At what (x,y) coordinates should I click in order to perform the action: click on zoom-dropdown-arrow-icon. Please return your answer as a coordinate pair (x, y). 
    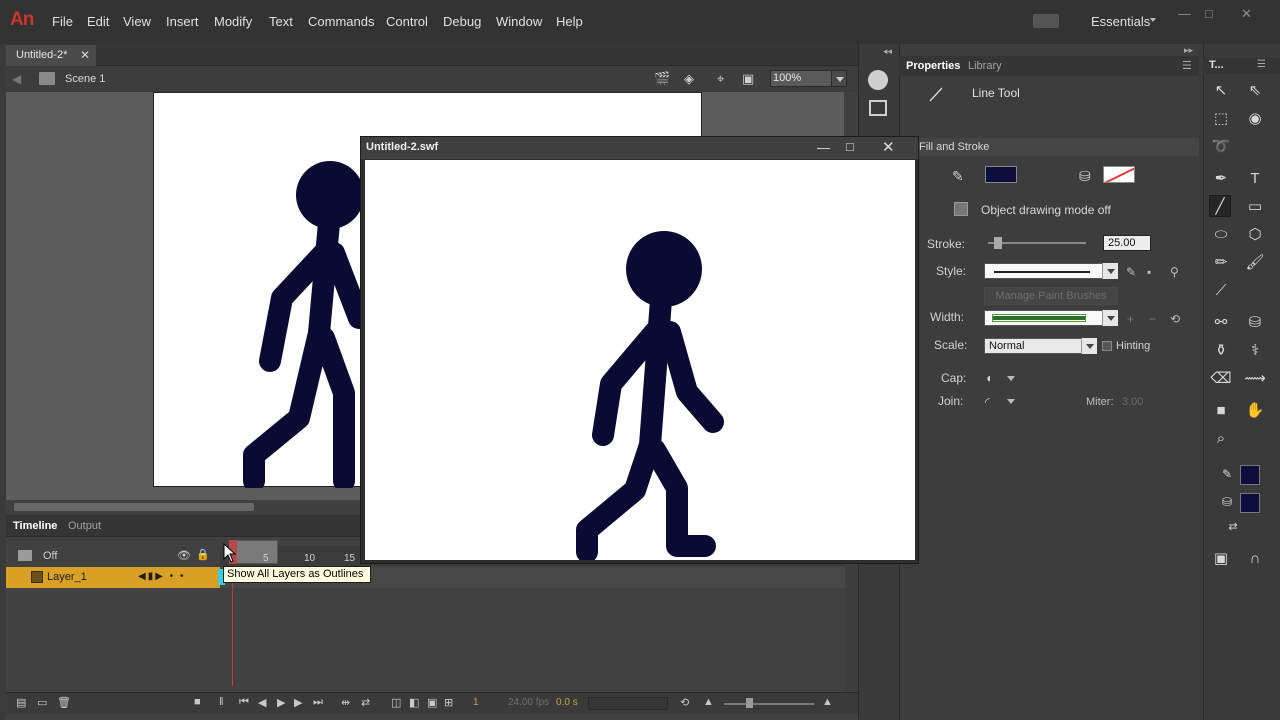
    Looking at the image, I should click on (839, 78).